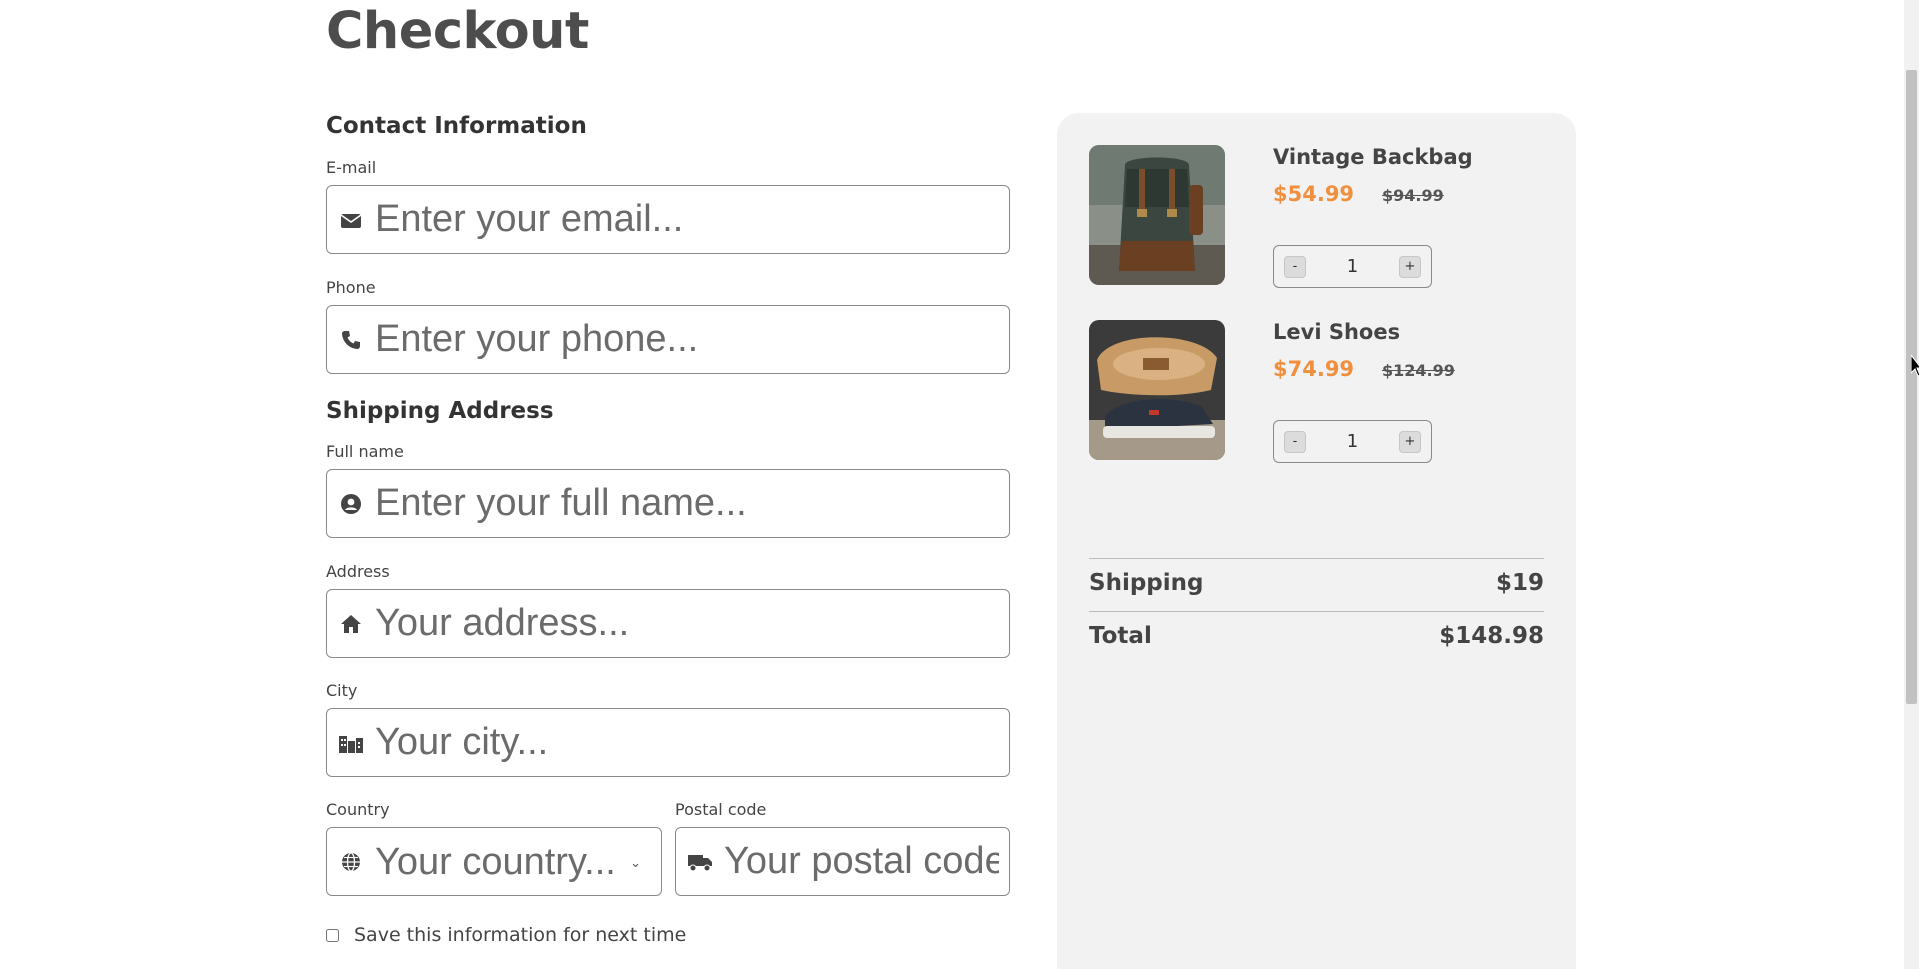 This screenshot has height=969, width=1919. I want to click on city-field, so click(668, 742).